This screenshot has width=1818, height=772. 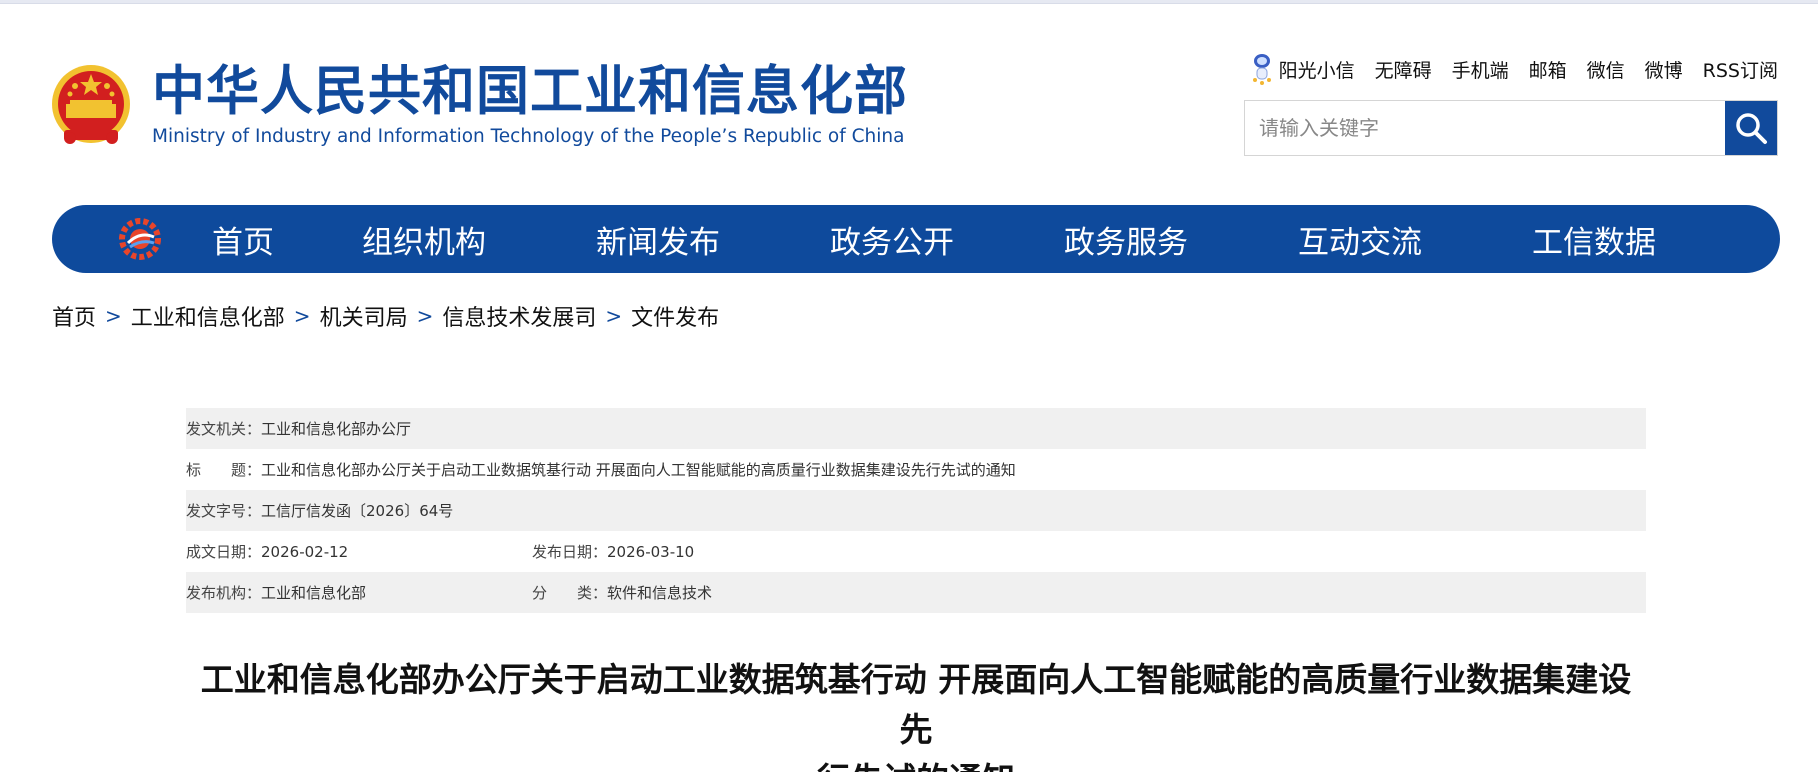 What do you see at coordinates (364, 316) in the screenshot?
I see `breadcrumb-departments: 机关司局` at bounding box center [364, 316].